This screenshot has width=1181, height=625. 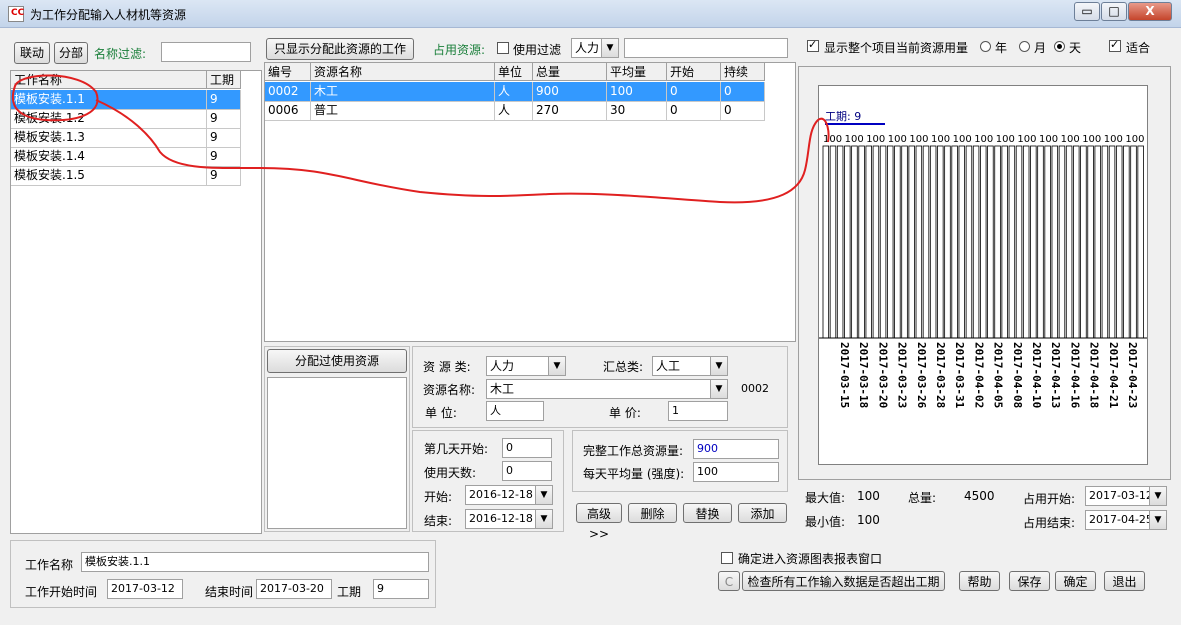 What do you see at coordinates (1029, 581) in the screenshot?
I see `save-button: 保存` at bounding box center [1029, 581].